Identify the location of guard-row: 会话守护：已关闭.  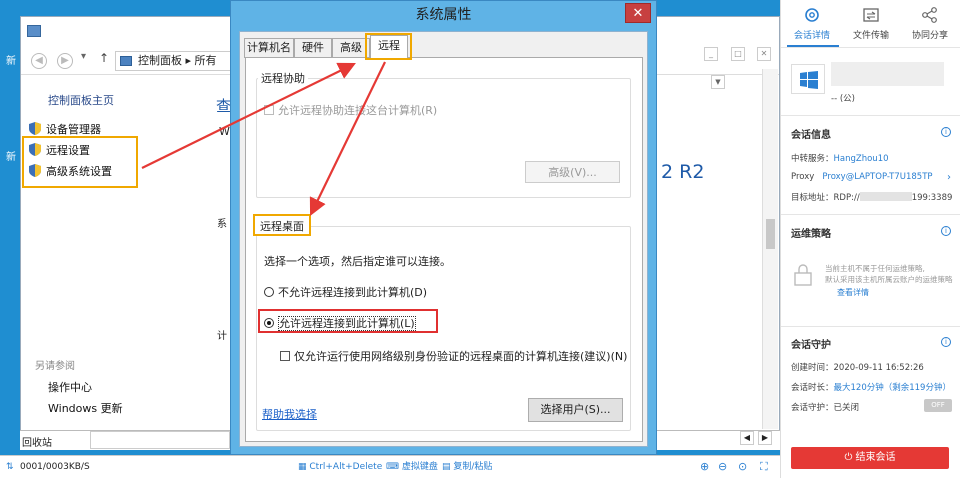
(825, 408).